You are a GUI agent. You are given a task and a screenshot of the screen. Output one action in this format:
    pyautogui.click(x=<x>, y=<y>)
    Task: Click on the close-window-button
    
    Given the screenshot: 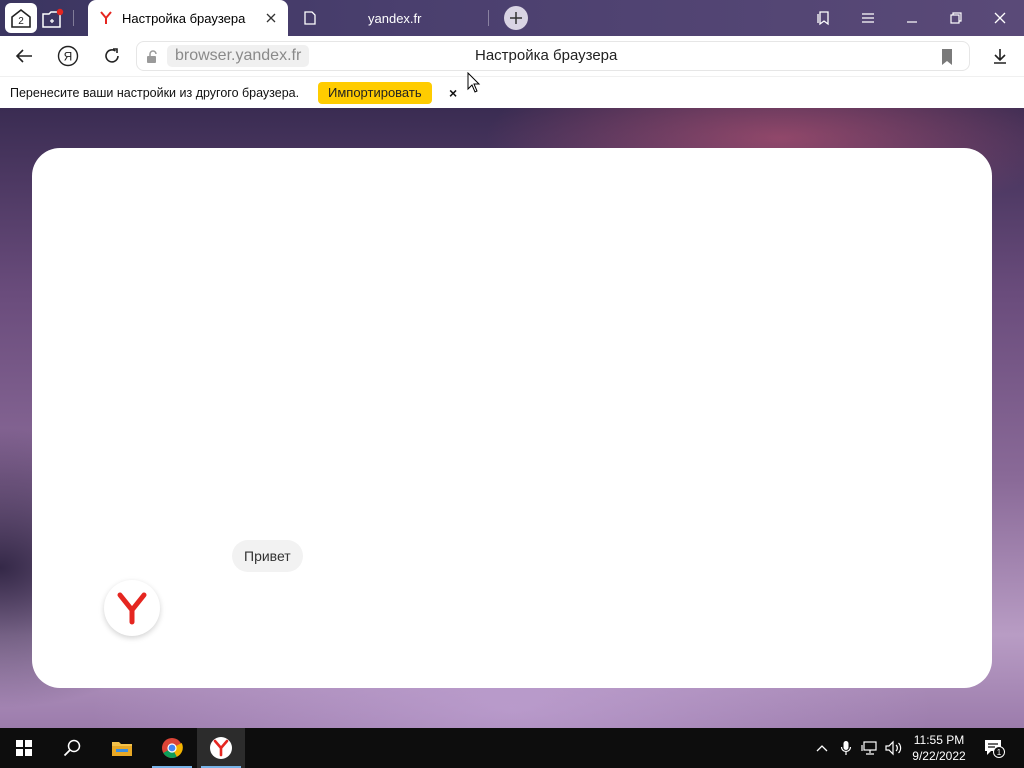 What is the action you would take?
    pyautogui.click(x=1000, y=18)
    